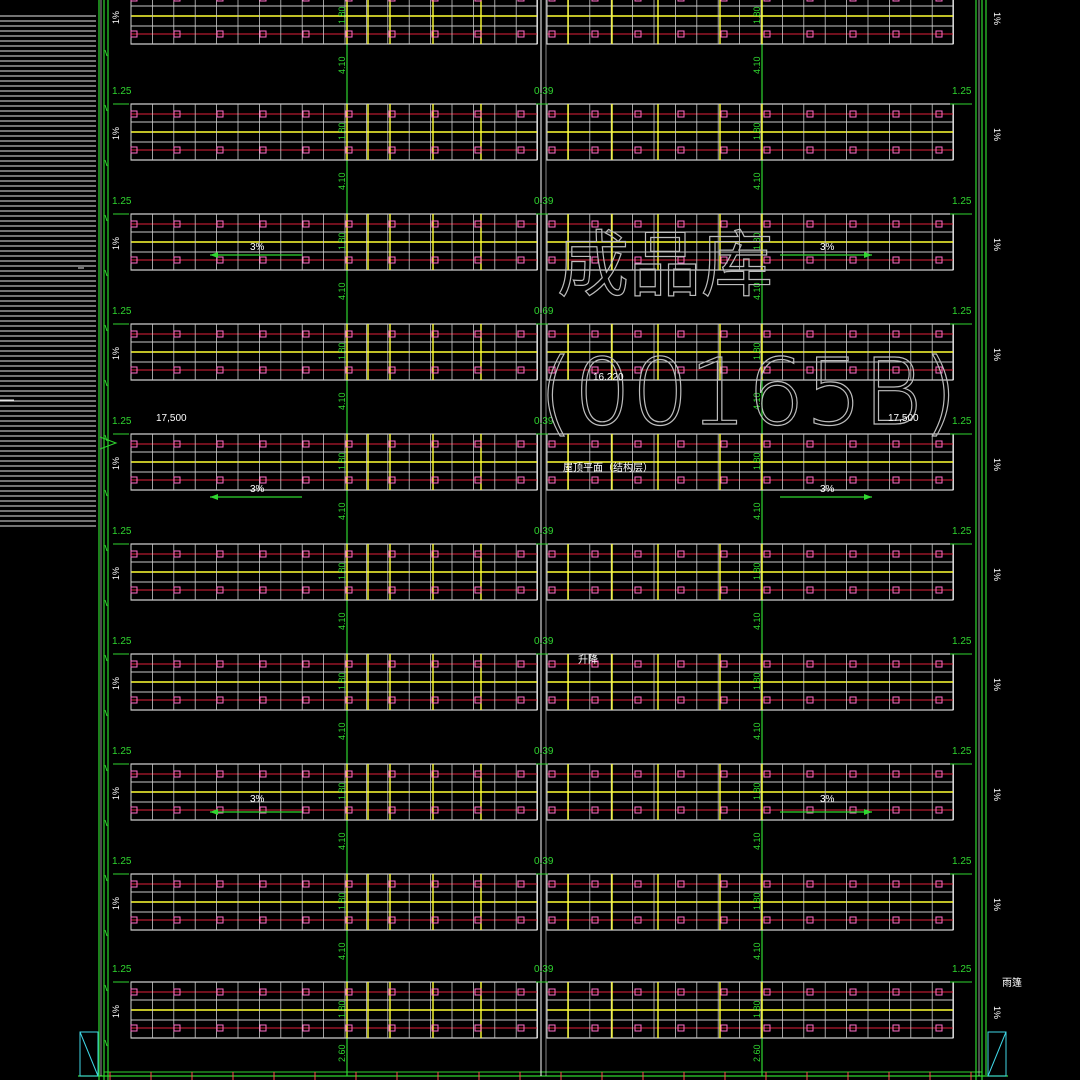 This screenshot has width=1080, height=1080. I want to click on bottom-gap-right: 2.60, so click(757, 1053).